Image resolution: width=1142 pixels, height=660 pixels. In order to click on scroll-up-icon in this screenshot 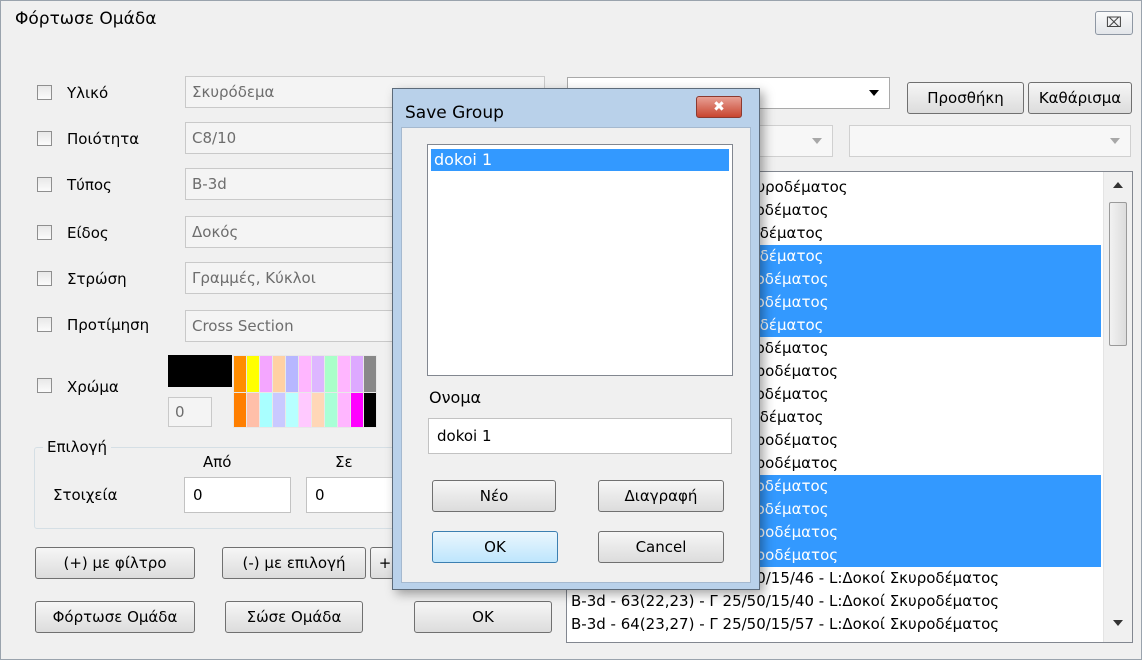, I will do `click(1118, 185)`.